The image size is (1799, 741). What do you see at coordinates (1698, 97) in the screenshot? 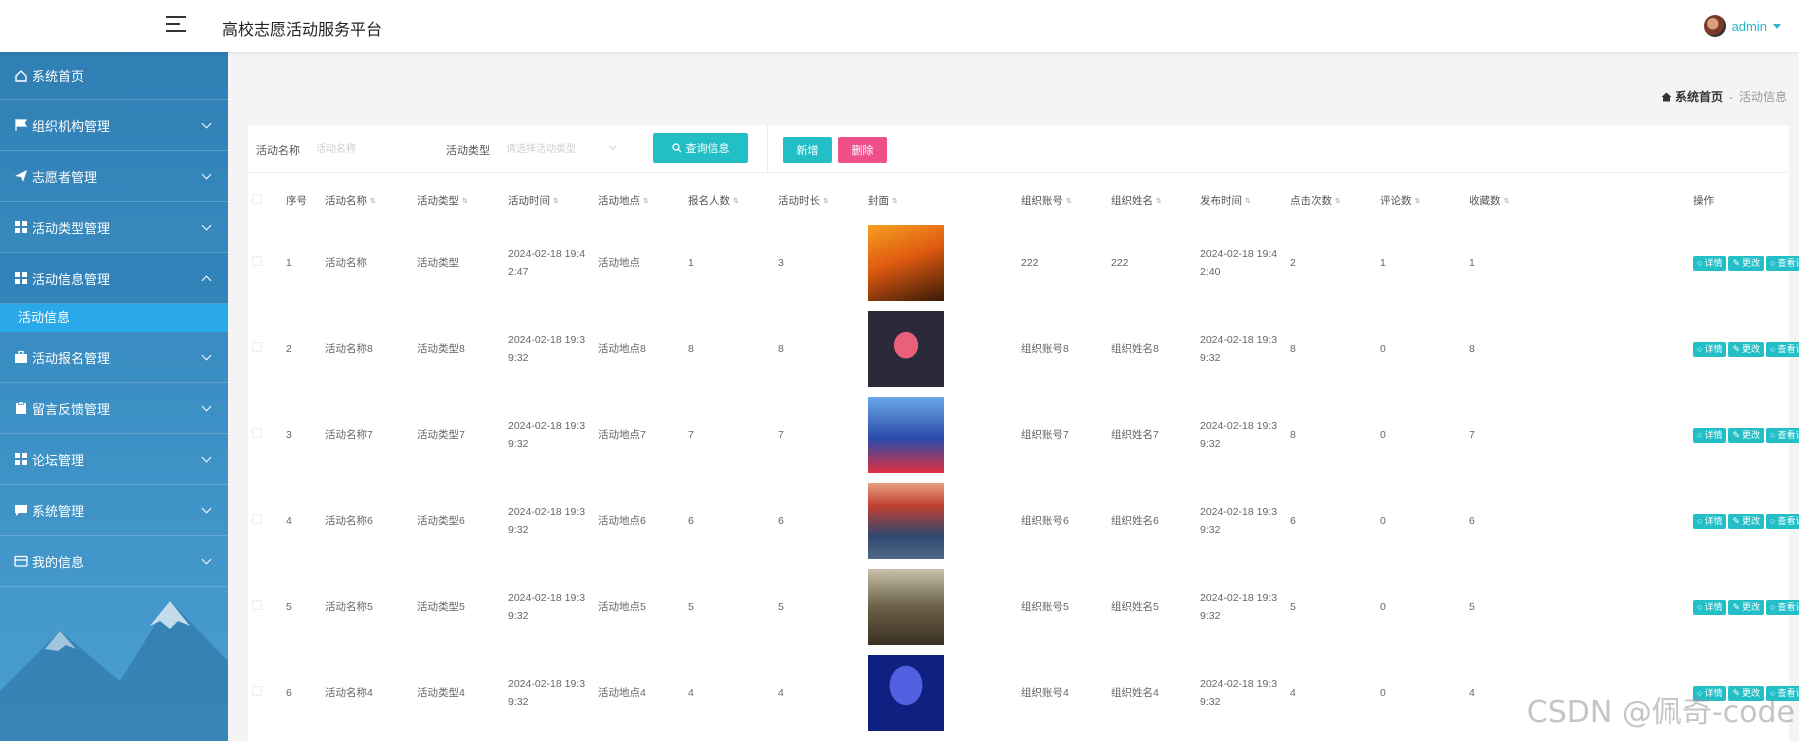
I see `breadcrumb-home-label: 系统首页` at bounding box center [1698, 97].